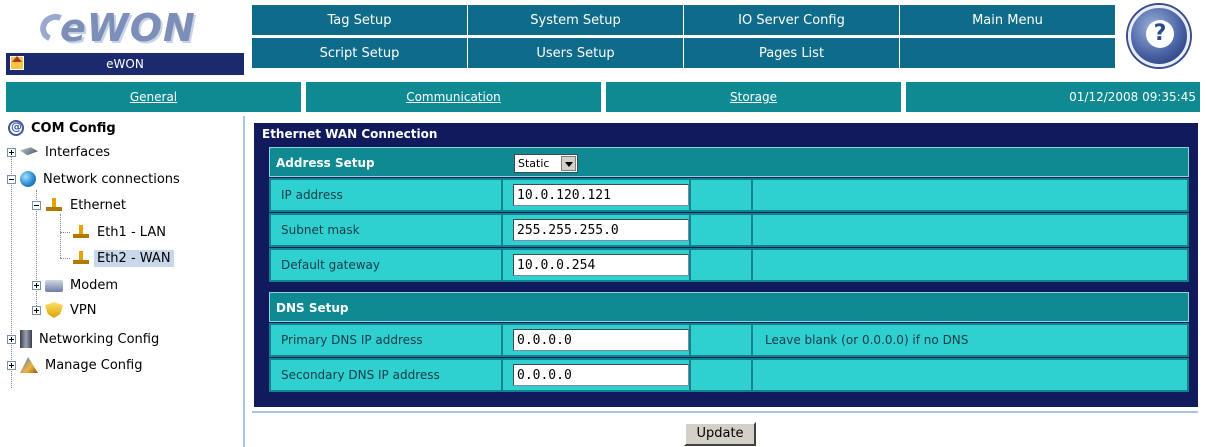 This screenshot has width=1206, height=447. Describe the element at coordinates (725, 412) in the screenshot. I see `panel-divider` at that location.